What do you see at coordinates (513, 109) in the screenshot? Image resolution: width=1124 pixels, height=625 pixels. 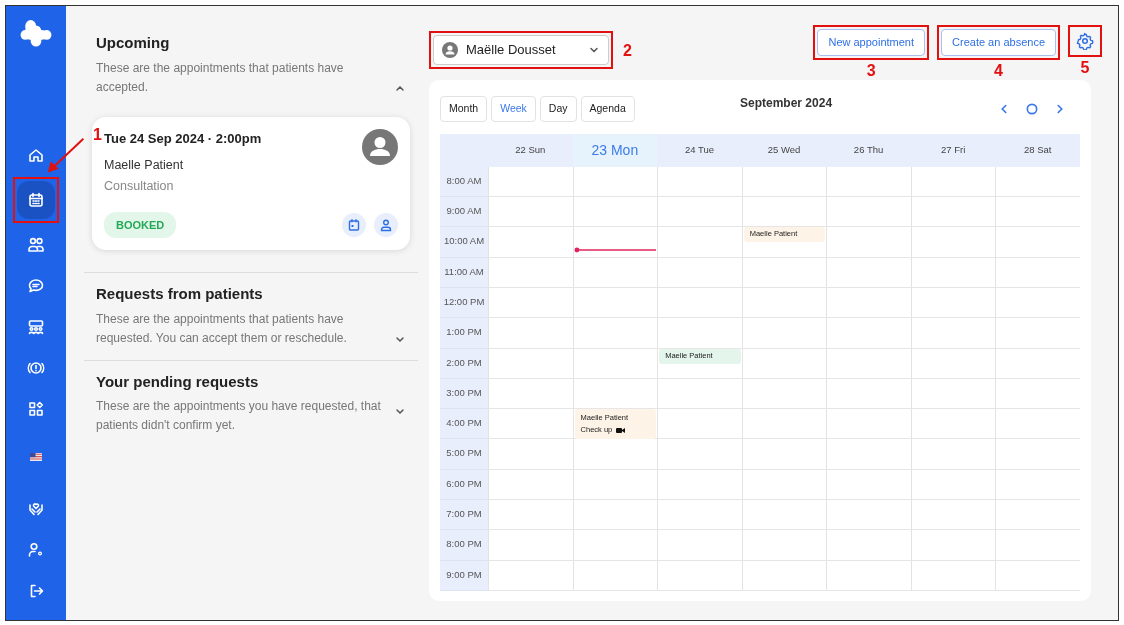 I see `view-tab: Week` at bounding box center [513, 109].